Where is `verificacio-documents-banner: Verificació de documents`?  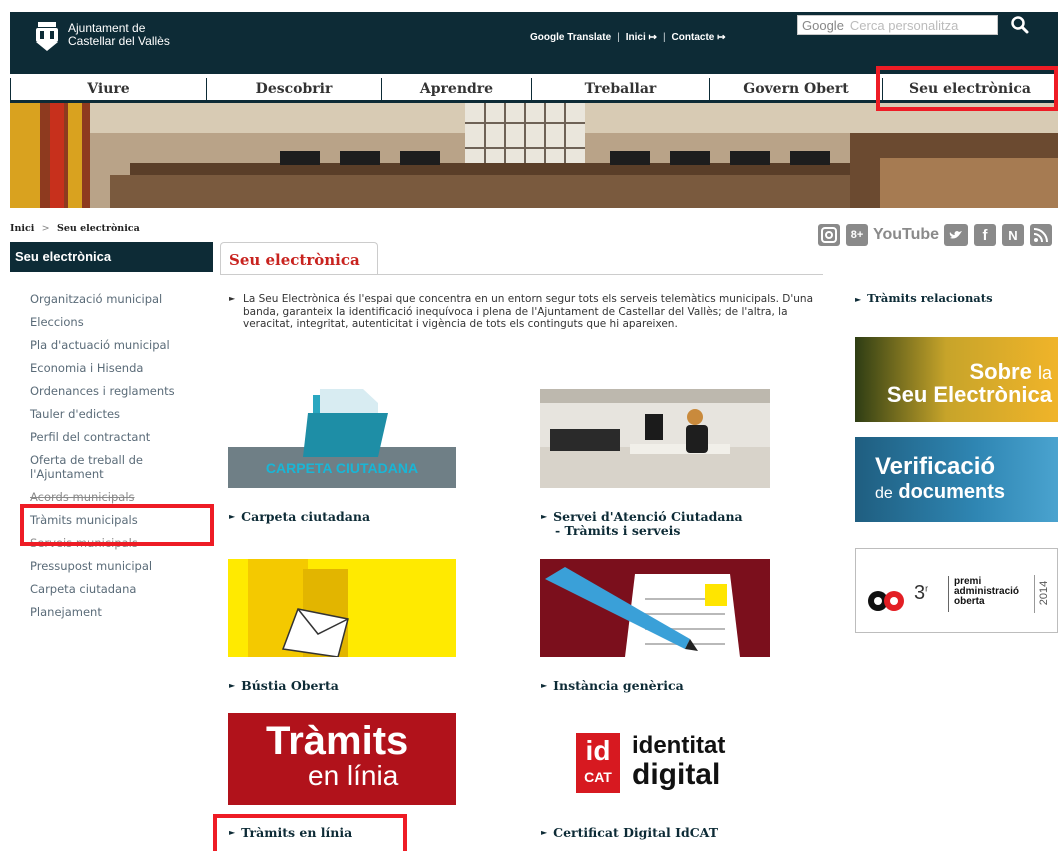 verificacio-documents-banner: Verificació de documents is located at coordinates (956, 479).